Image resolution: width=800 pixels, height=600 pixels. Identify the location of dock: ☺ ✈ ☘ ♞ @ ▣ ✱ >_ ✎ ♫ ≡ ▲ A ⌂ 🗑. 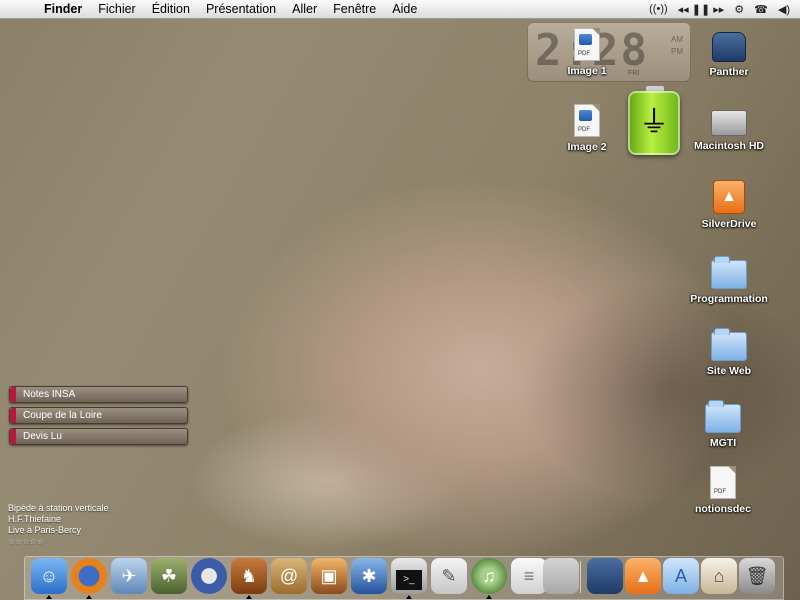
(404, 578).